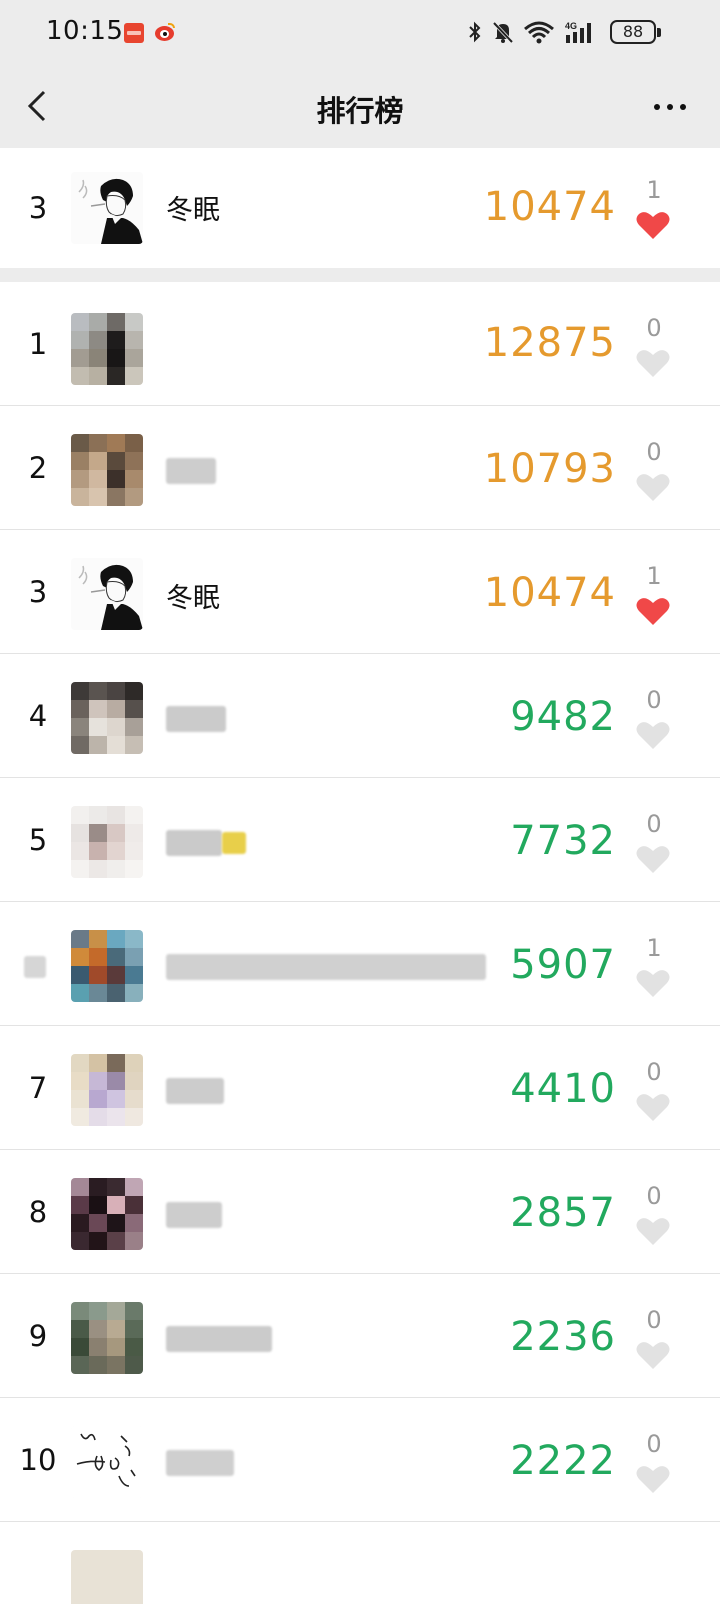 Image resolution: width=720 pixels, height=1604 pixels. Describe the element at coordinates (563, 841) in the screenshot. I see `steps-value: 7732` at that location.